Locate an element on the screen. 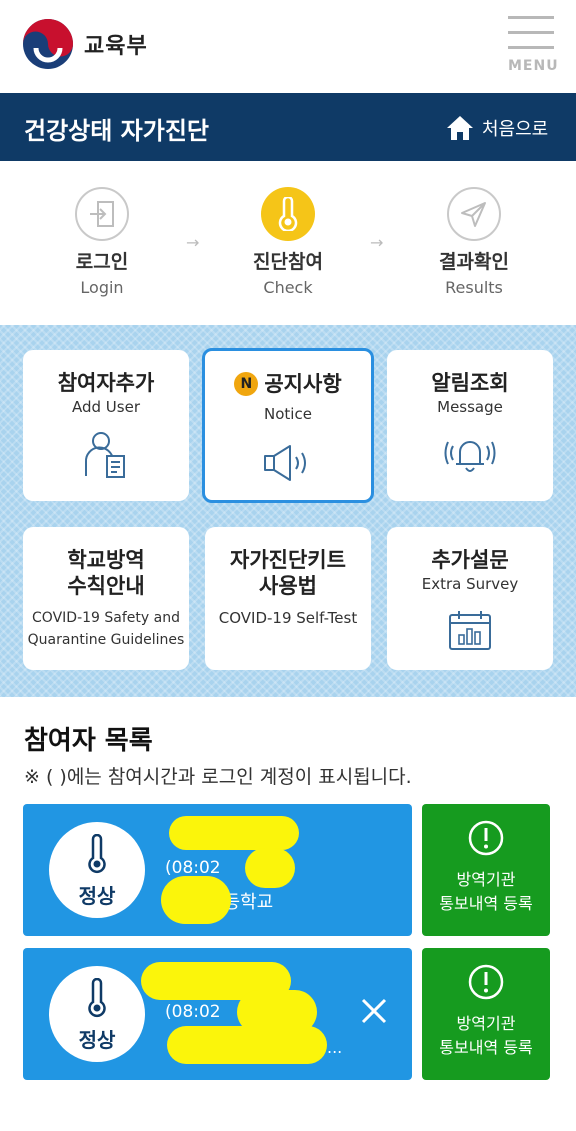  new-badge: N is located at coordinates (246, 384).